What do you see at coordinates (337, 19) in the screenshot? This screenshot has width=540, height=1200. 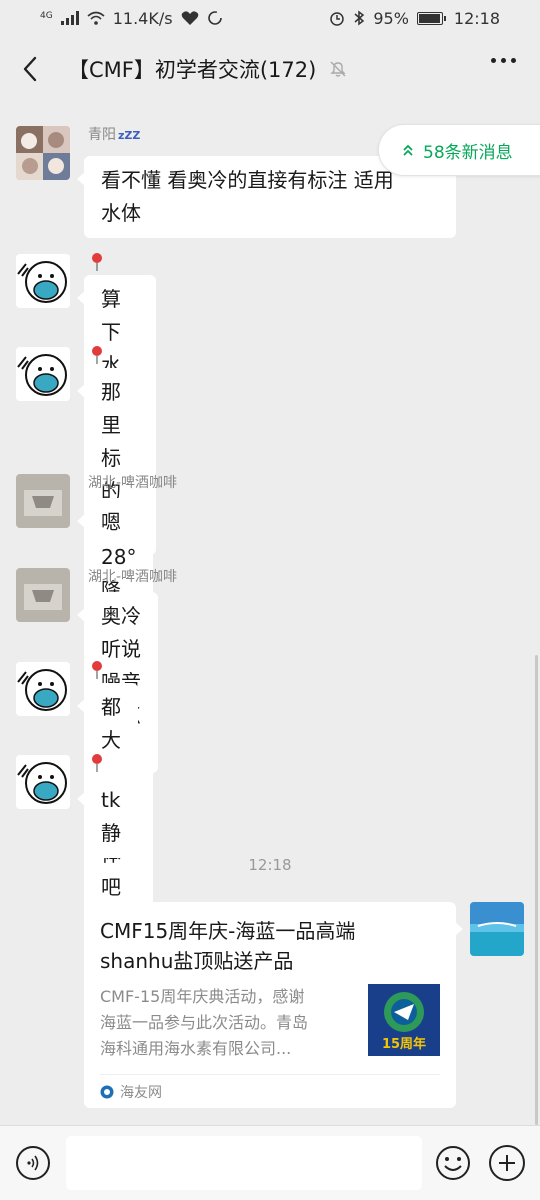 I see `alarm-icon` at bounding box center [337, 19].